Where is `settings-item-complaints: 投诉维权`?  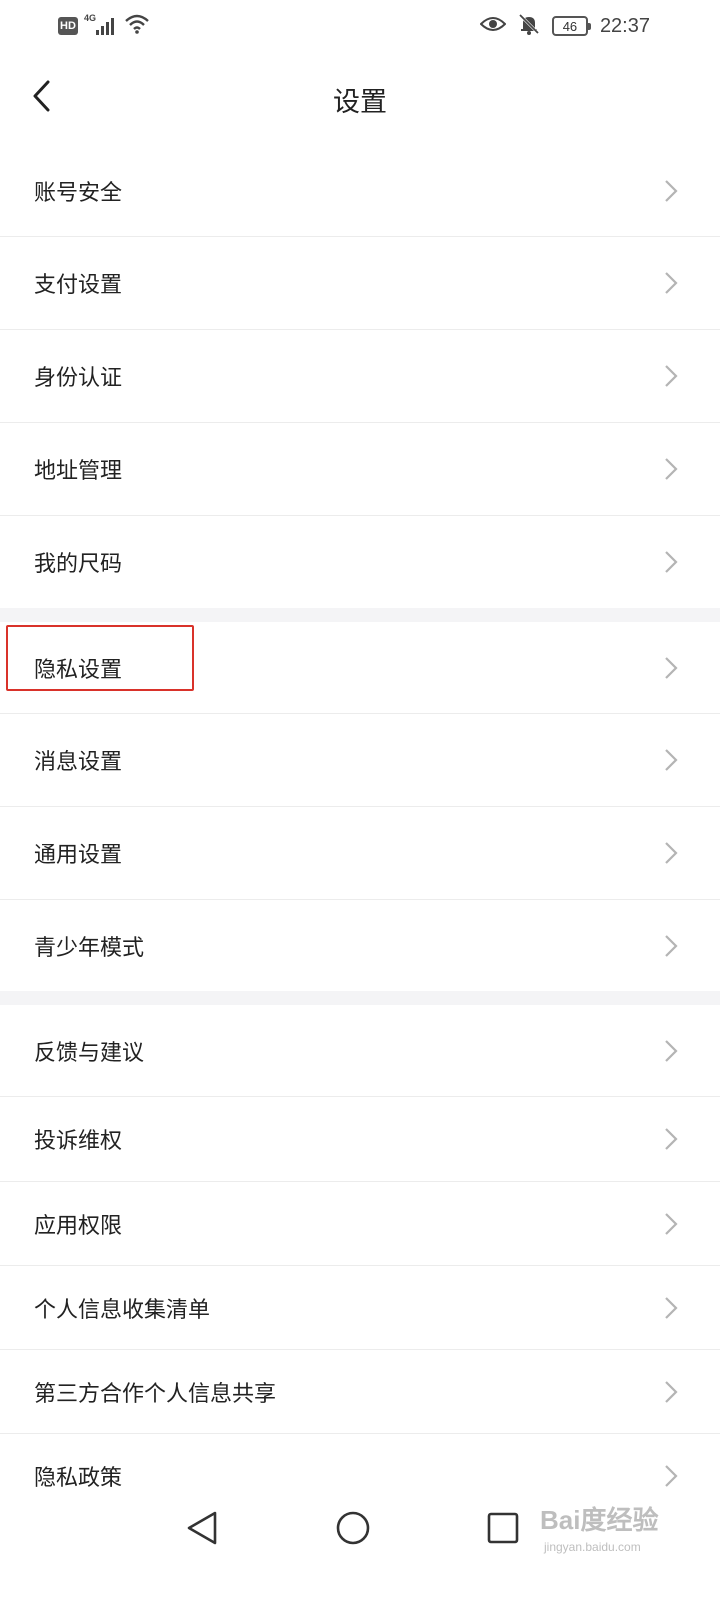 settings-item-complaints: 投诉维权 is located at coordinates (360, 1139).